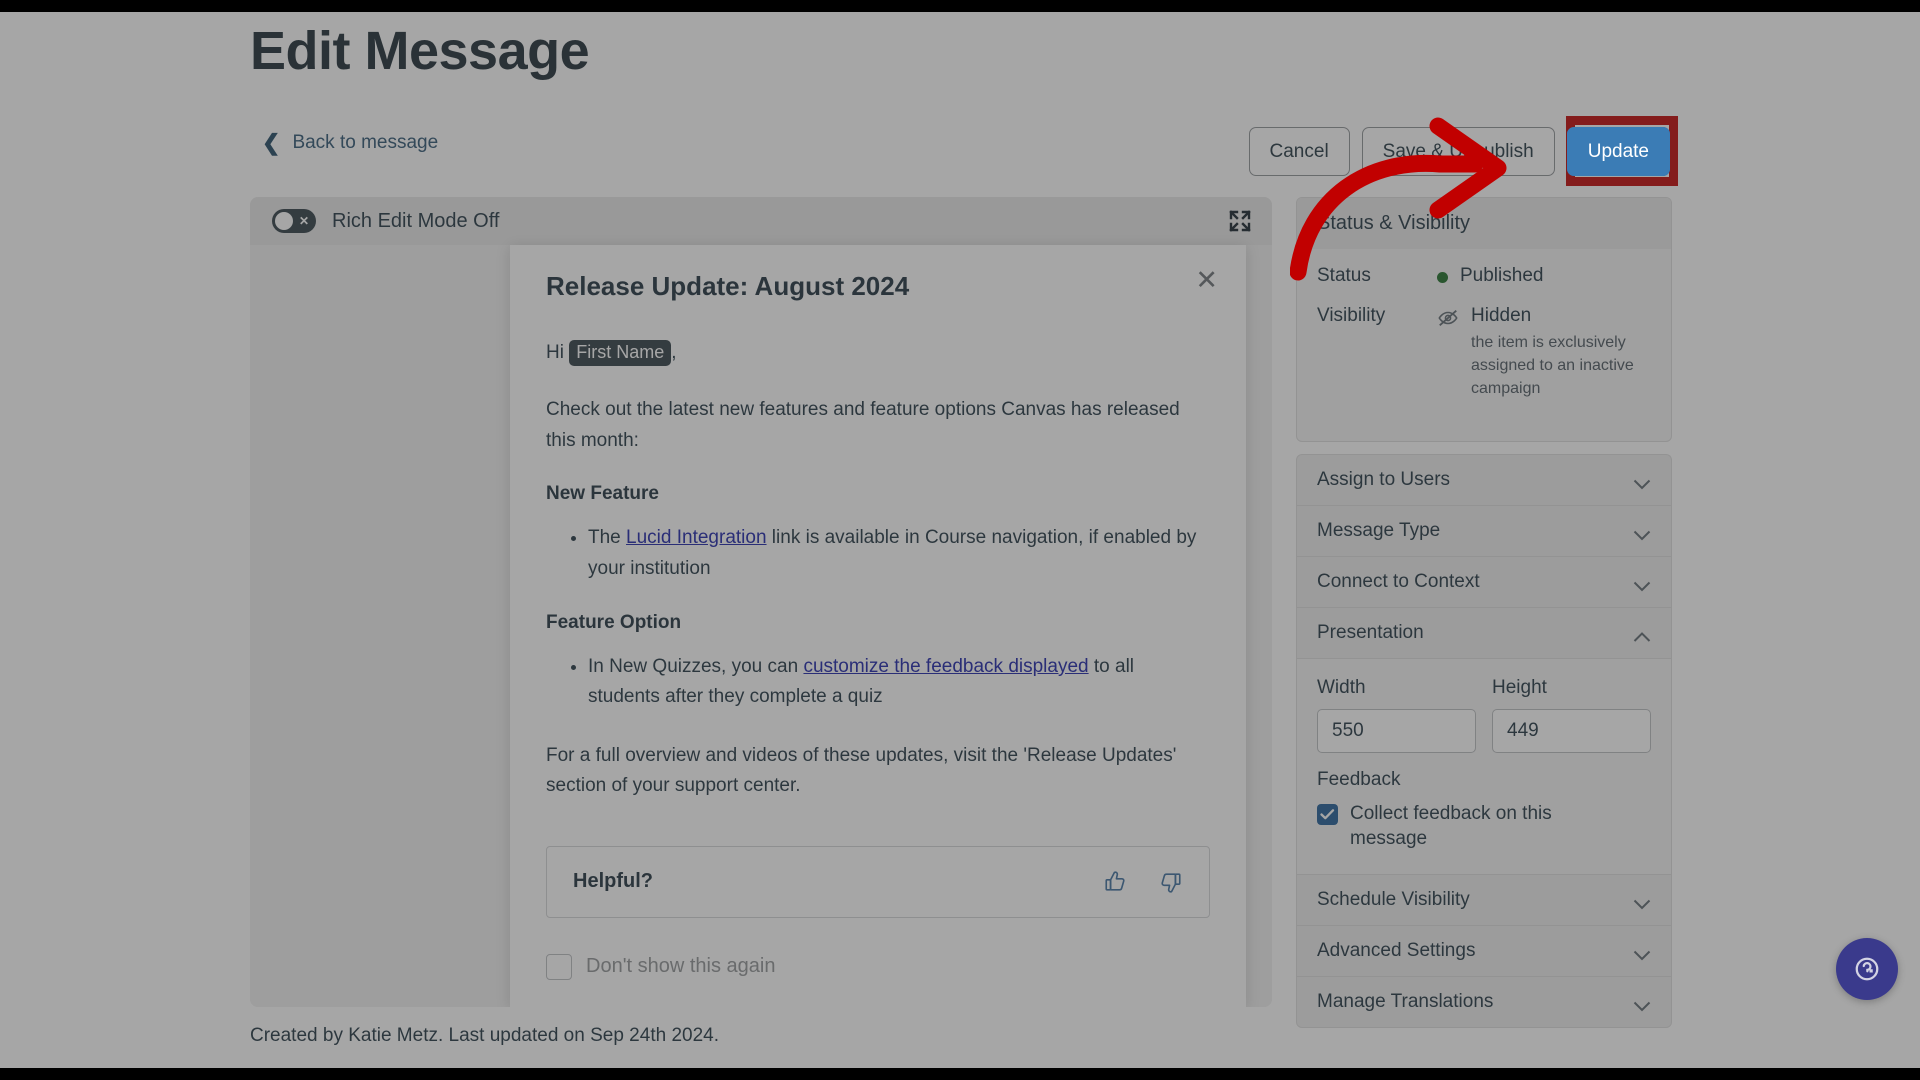 The width and height of the screenshot is (1920, 1080). I want to click on presentation-panel: Width Height Feedback Collect fe, so click(1484, 765).